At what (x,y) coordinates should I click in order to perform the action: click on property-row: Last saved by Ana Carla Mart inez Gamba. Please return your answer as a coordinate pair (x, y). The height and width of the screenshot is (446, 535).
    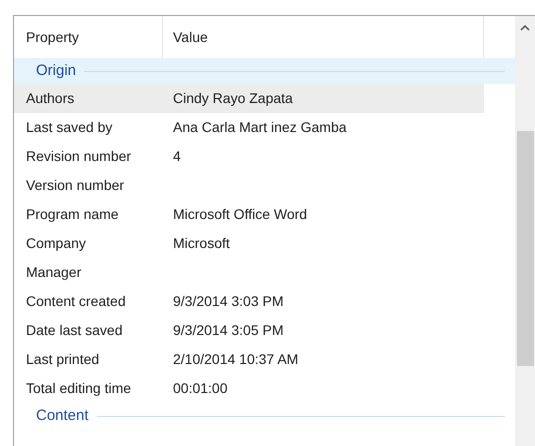
    Looking at the image, I should click on (249, 127).